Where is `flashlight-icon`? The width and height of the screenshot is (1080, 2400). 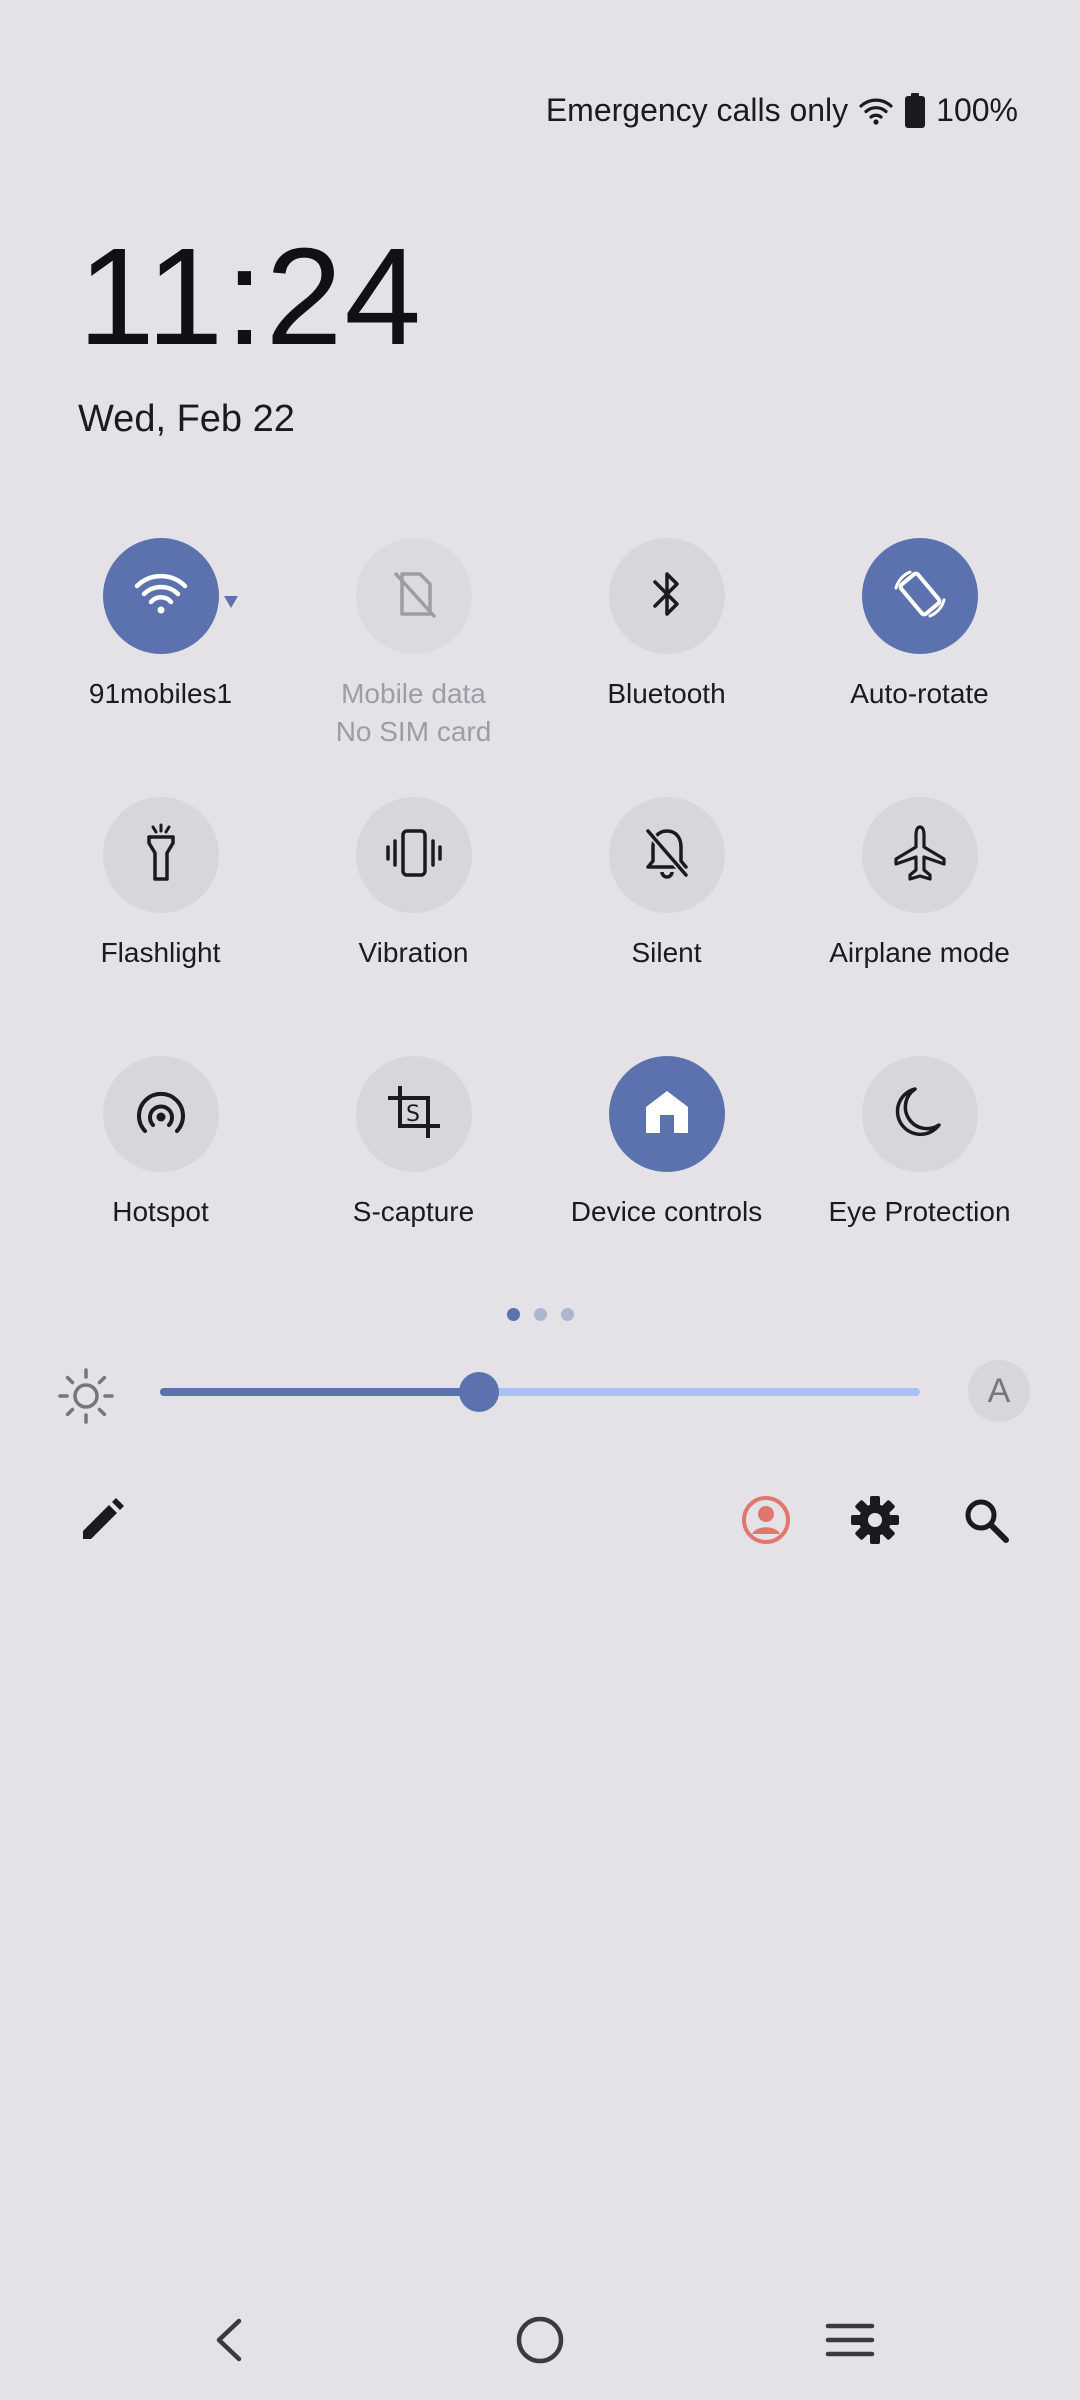 flashlight-icon is located at coordinates (161, 855).